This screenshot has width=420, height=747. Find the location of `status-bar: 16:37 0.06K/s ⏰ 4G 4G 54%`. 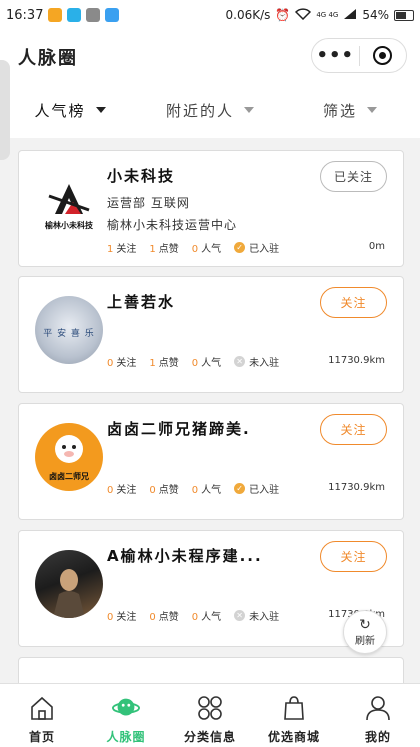

status-bar: 16:37 0.06K/s ⏰ 4G 4G 54% is located at coordinates (210, 15).